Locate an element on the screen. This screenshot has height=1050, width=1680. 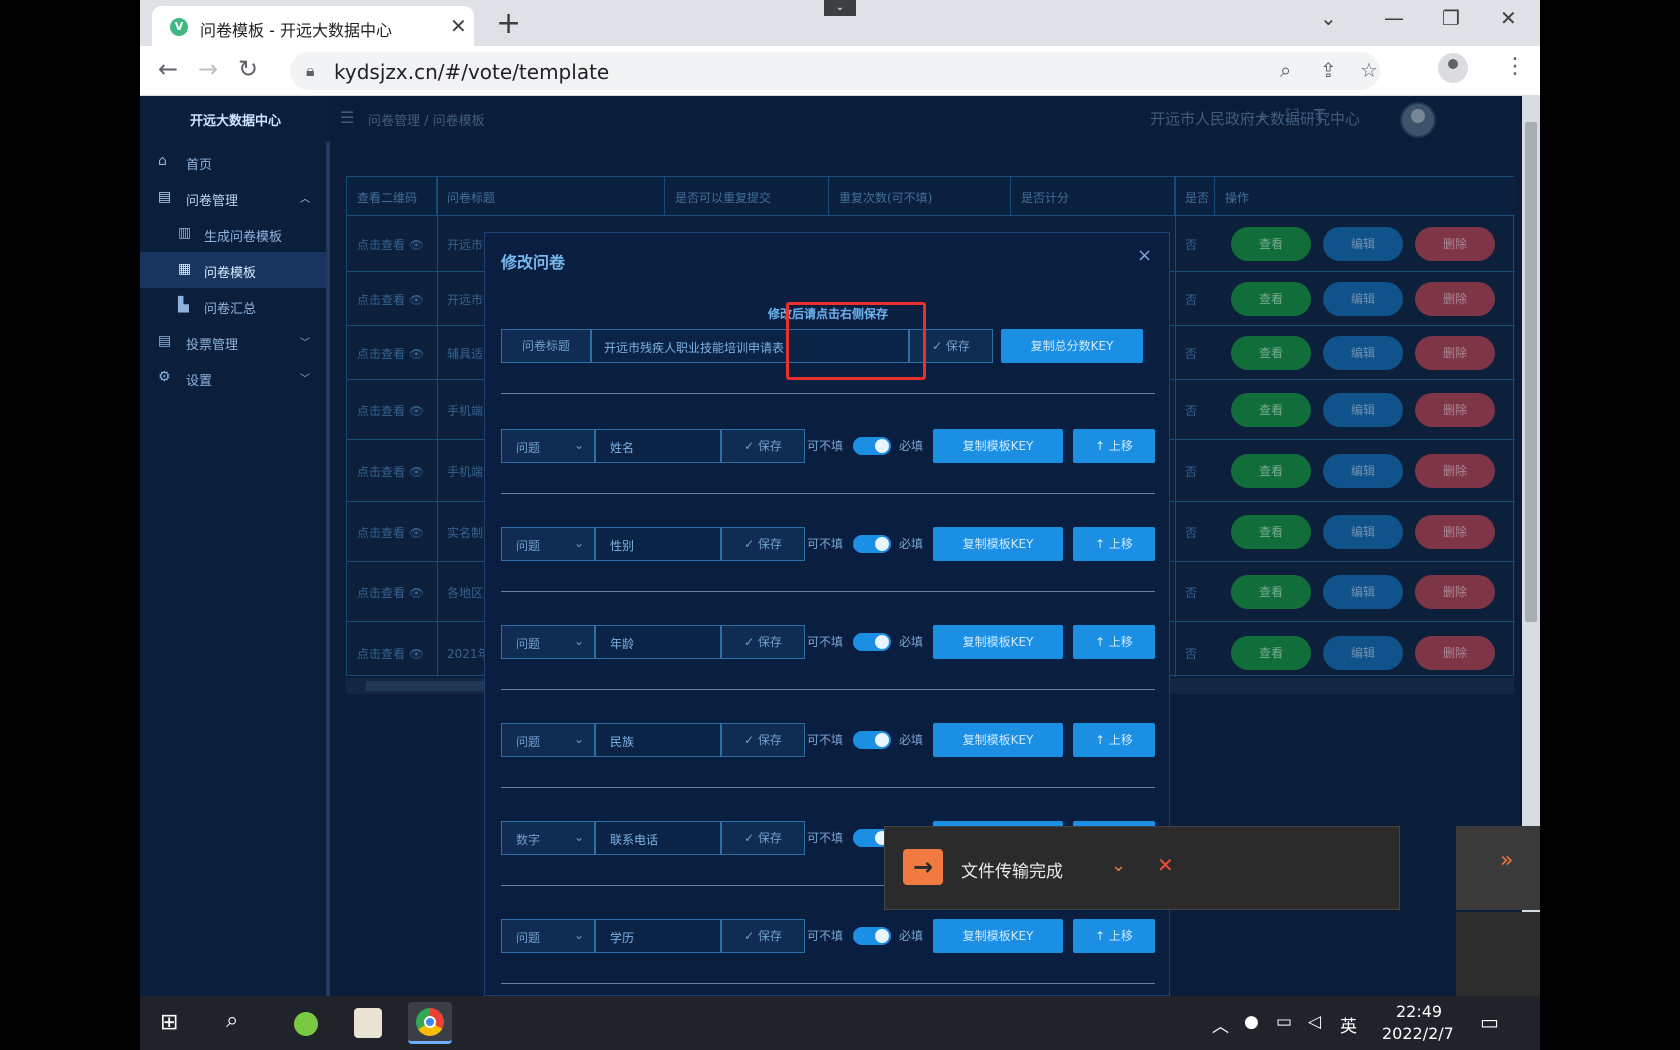
ime-indicator: 英 is located at coordinates (1348, 1024).